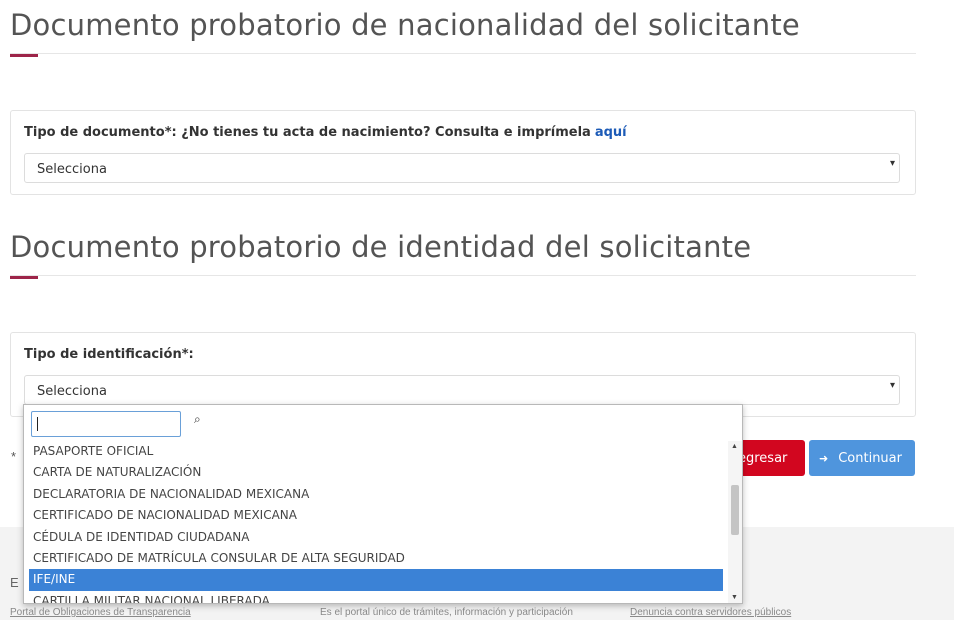  Describe the element at coordinates (824, 458) in the screenshot. I see `arrow-right-icon: ➜` at that location.